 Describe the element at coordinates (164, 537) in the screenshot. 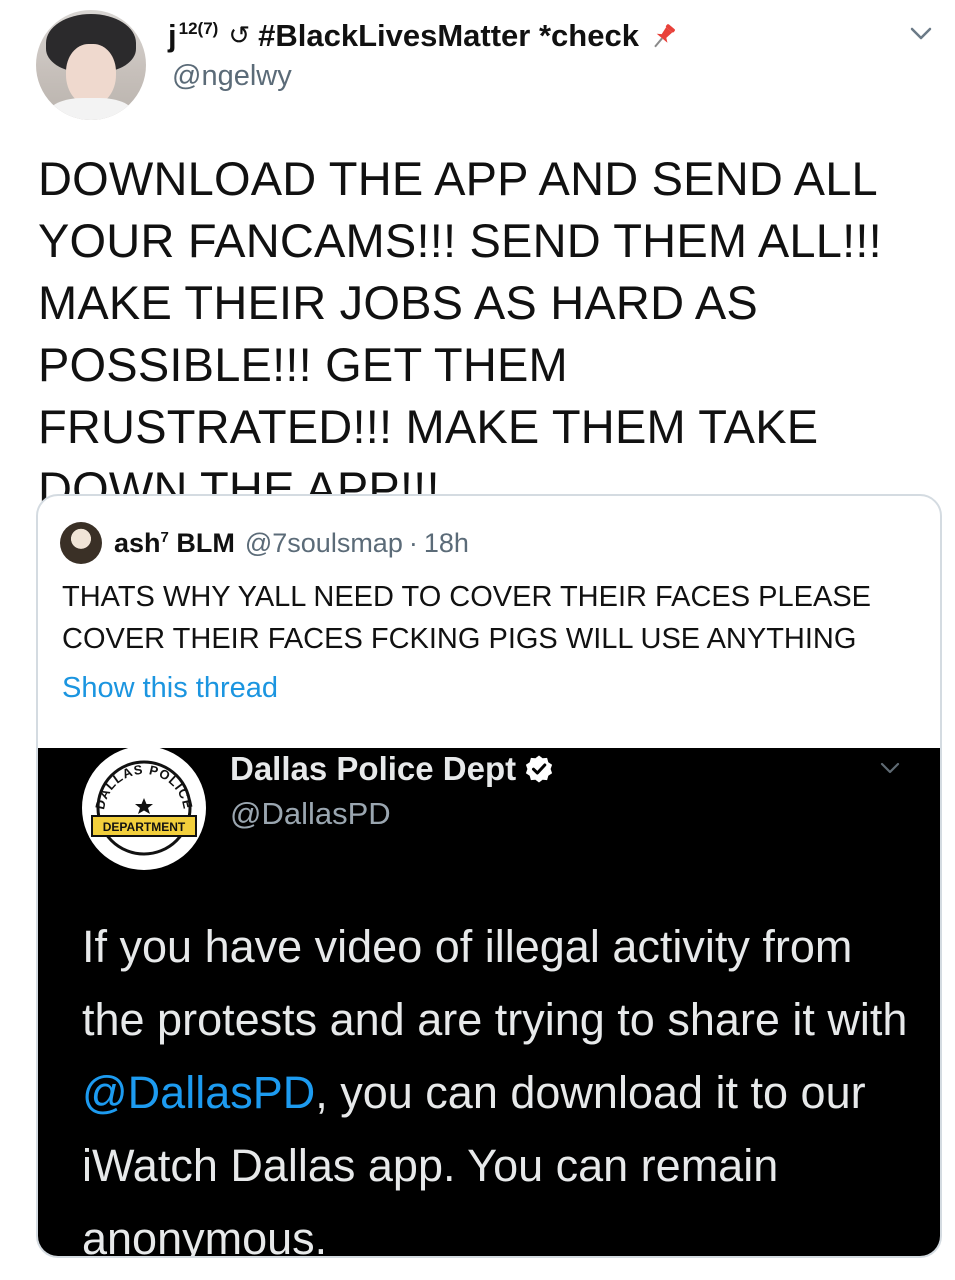

I see `quoted-name-superscript: 7` at that location.